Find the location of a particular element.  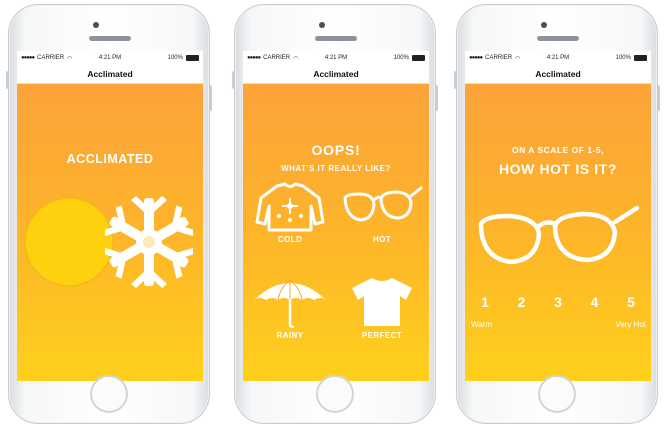

option-hot-button: HOT is located at coordinates (382, 213).